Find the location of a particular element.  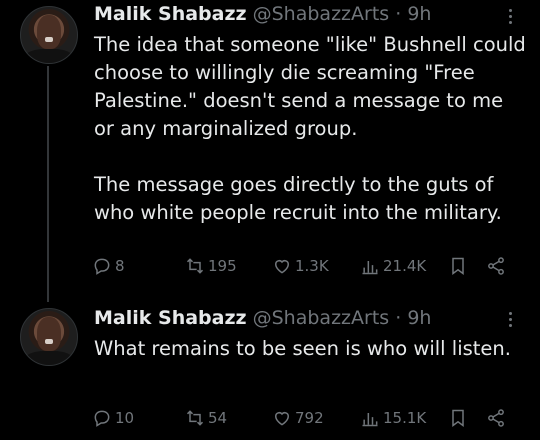

reply-button: 8 is located at coordinates (108, 266).